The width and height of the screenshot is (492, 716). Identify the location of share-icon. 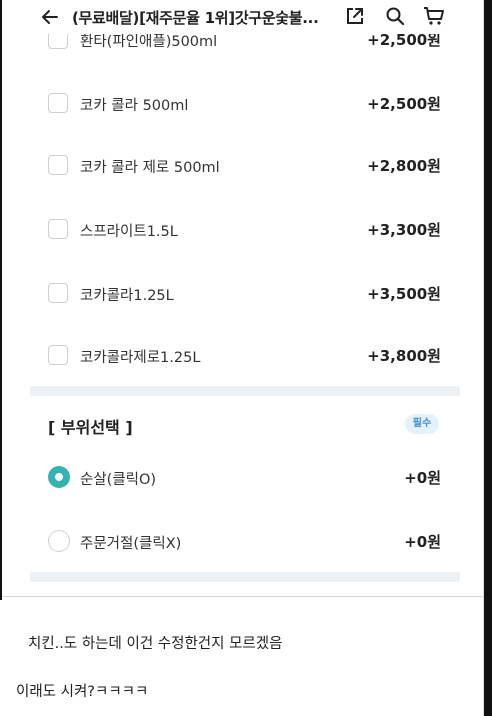
(355, 16).